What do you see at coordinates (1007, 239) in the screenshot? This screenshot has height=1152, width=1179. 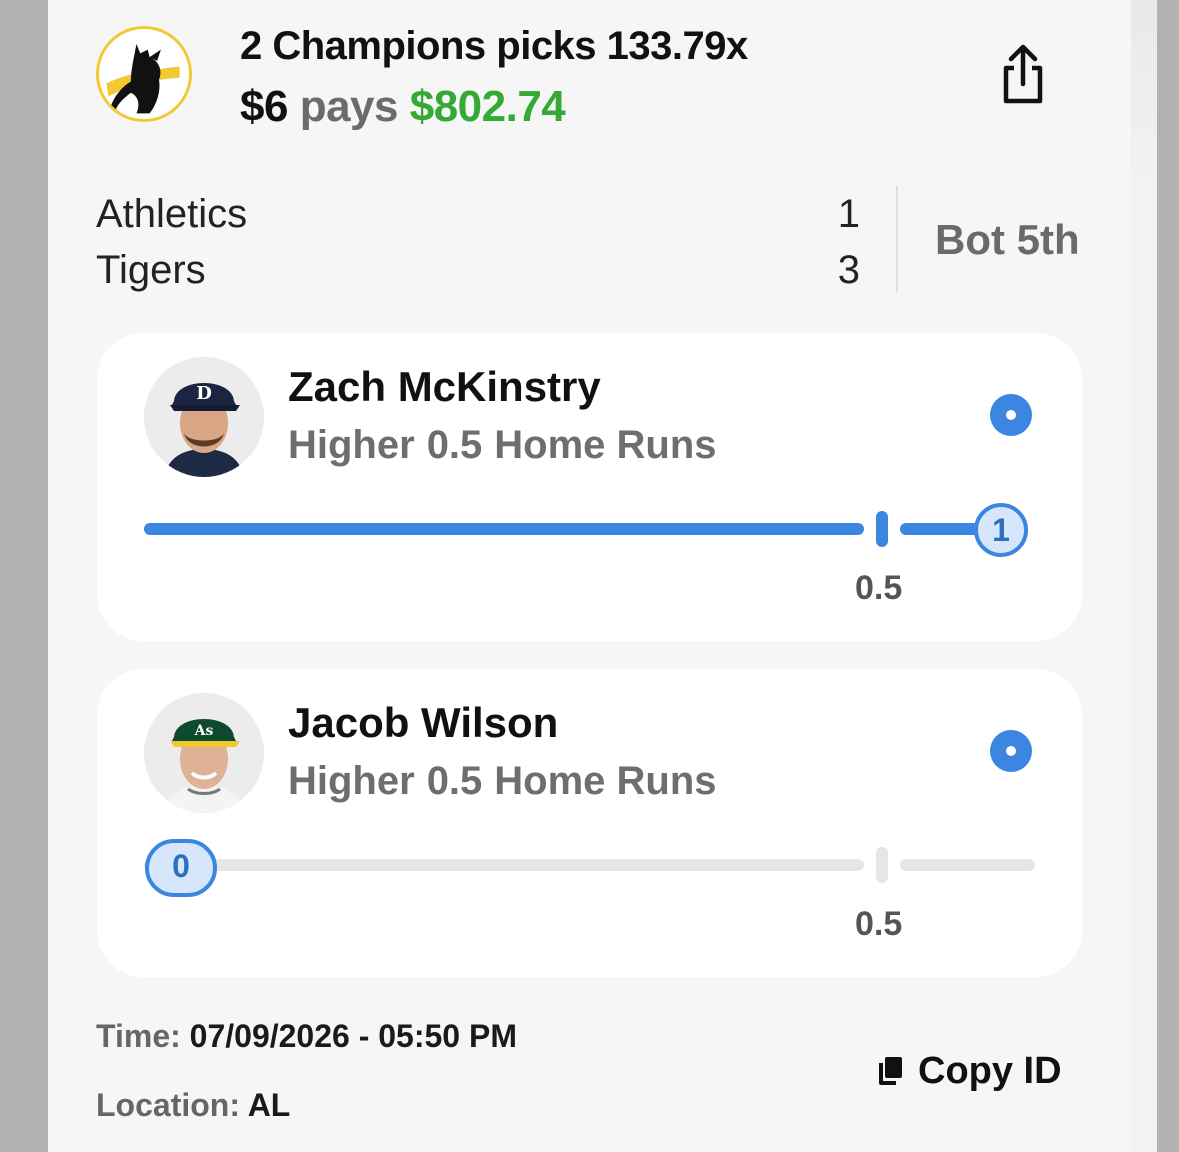 I see `game-inning-status: Bot 5th` at bounding box center [1007, 239].